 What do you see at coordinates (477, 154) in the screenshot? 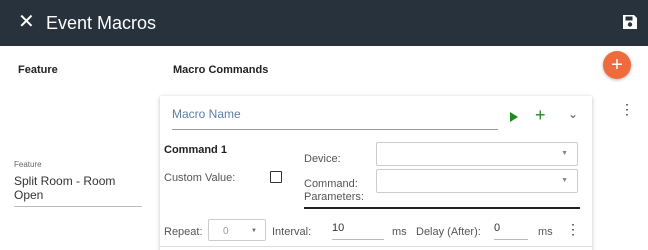
I see `device-select: ▼` at bounding box center [477, 154].